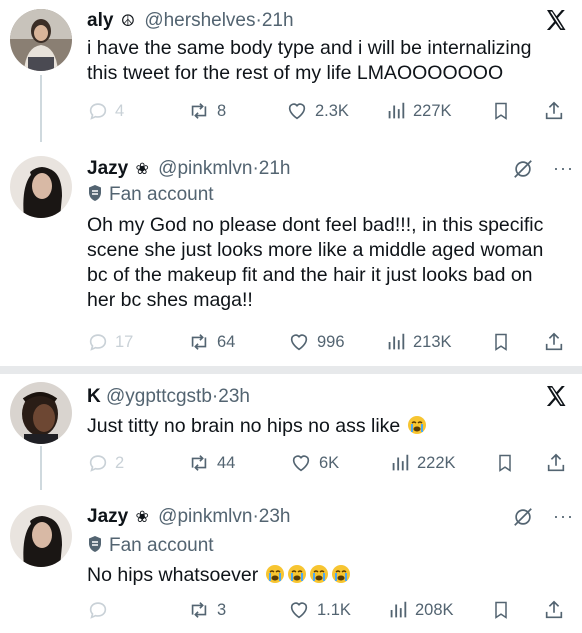 This screenshot has width=582, height=633. Describe the element at coordinates (100, 20) in the screenshot. I see `display-name: aly` at that location.